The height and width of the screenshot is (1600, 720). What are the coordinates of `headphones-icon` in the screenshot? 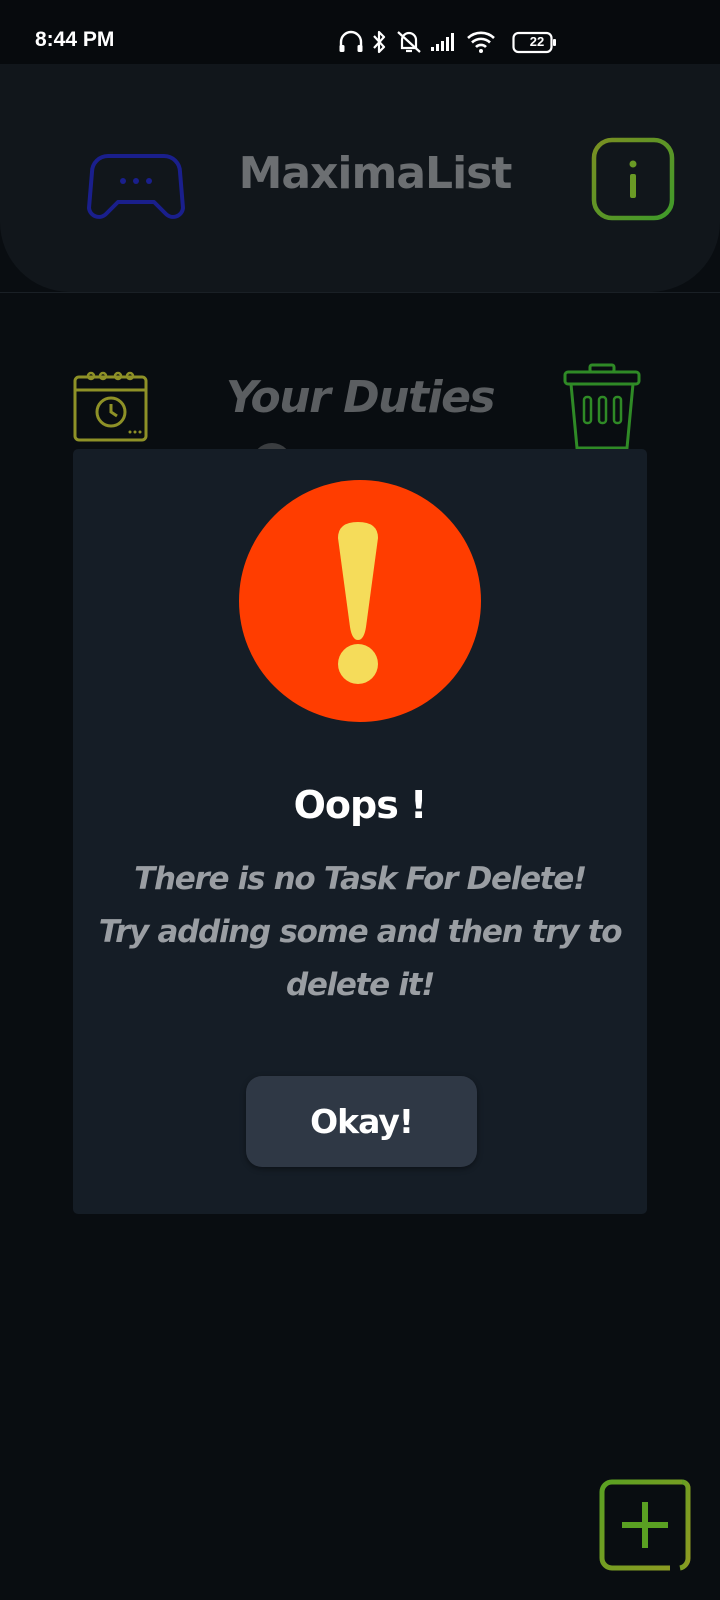 It's located at (351, 41).